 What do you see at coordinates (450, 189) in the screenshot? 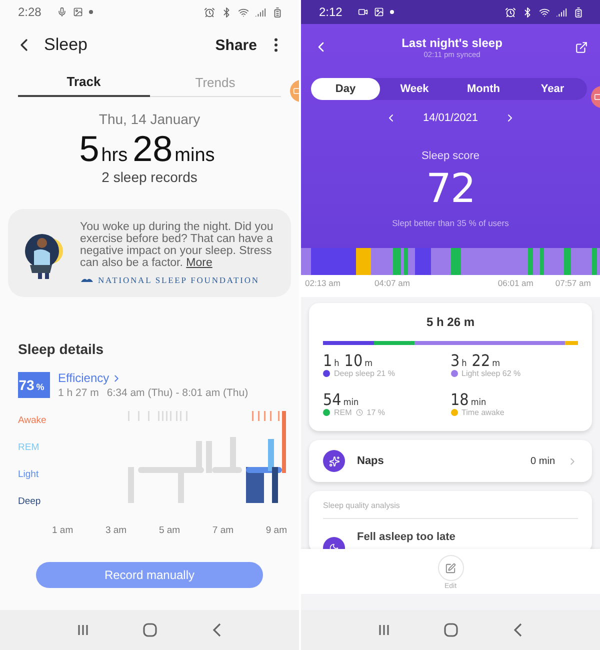
I see `sleep-score: 72` at bounding box center [450, 189].